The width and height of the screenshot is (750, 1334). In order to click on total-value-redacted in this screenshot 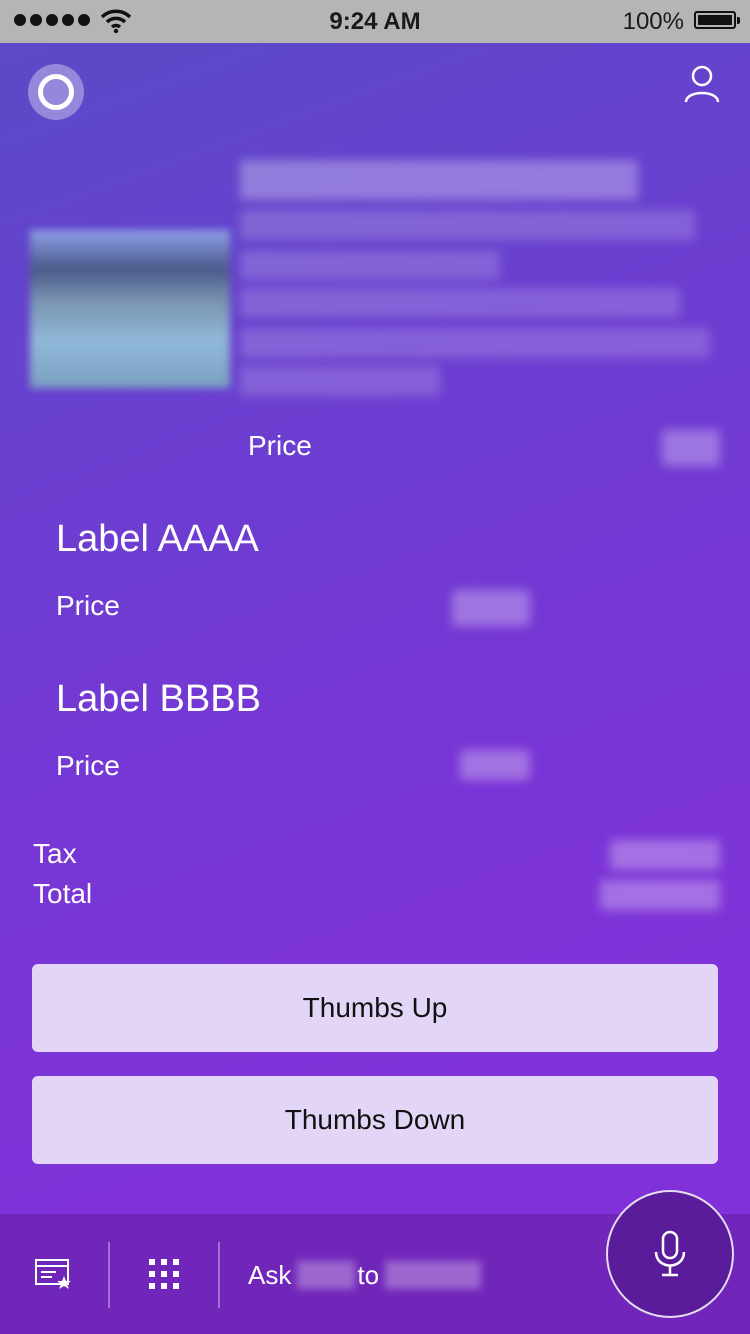, I will do `click(660, 895)`.